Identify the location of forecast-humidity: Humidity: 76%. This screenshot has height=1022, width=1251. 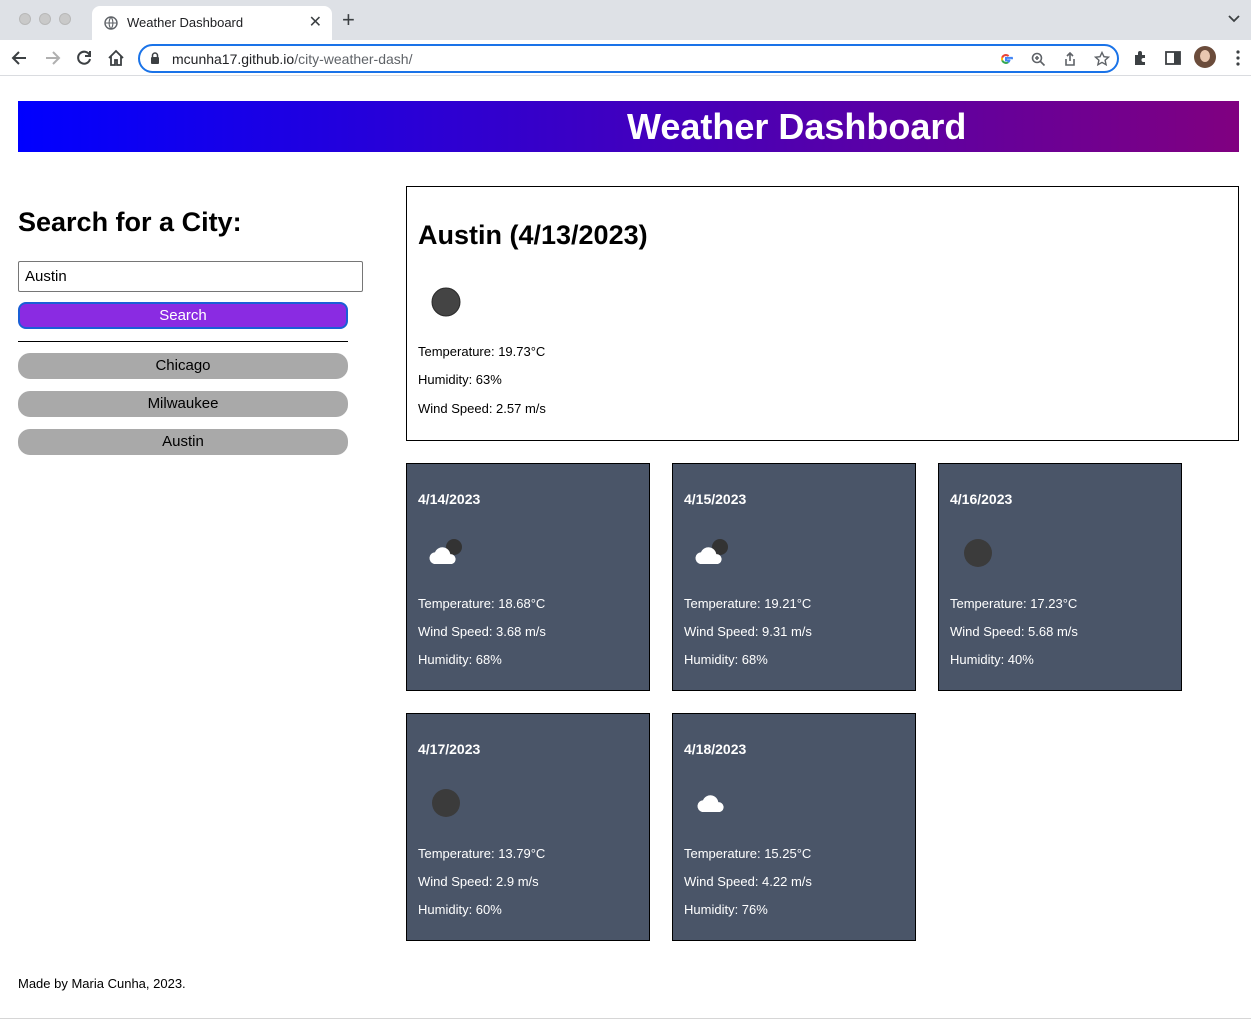
(726, 909).